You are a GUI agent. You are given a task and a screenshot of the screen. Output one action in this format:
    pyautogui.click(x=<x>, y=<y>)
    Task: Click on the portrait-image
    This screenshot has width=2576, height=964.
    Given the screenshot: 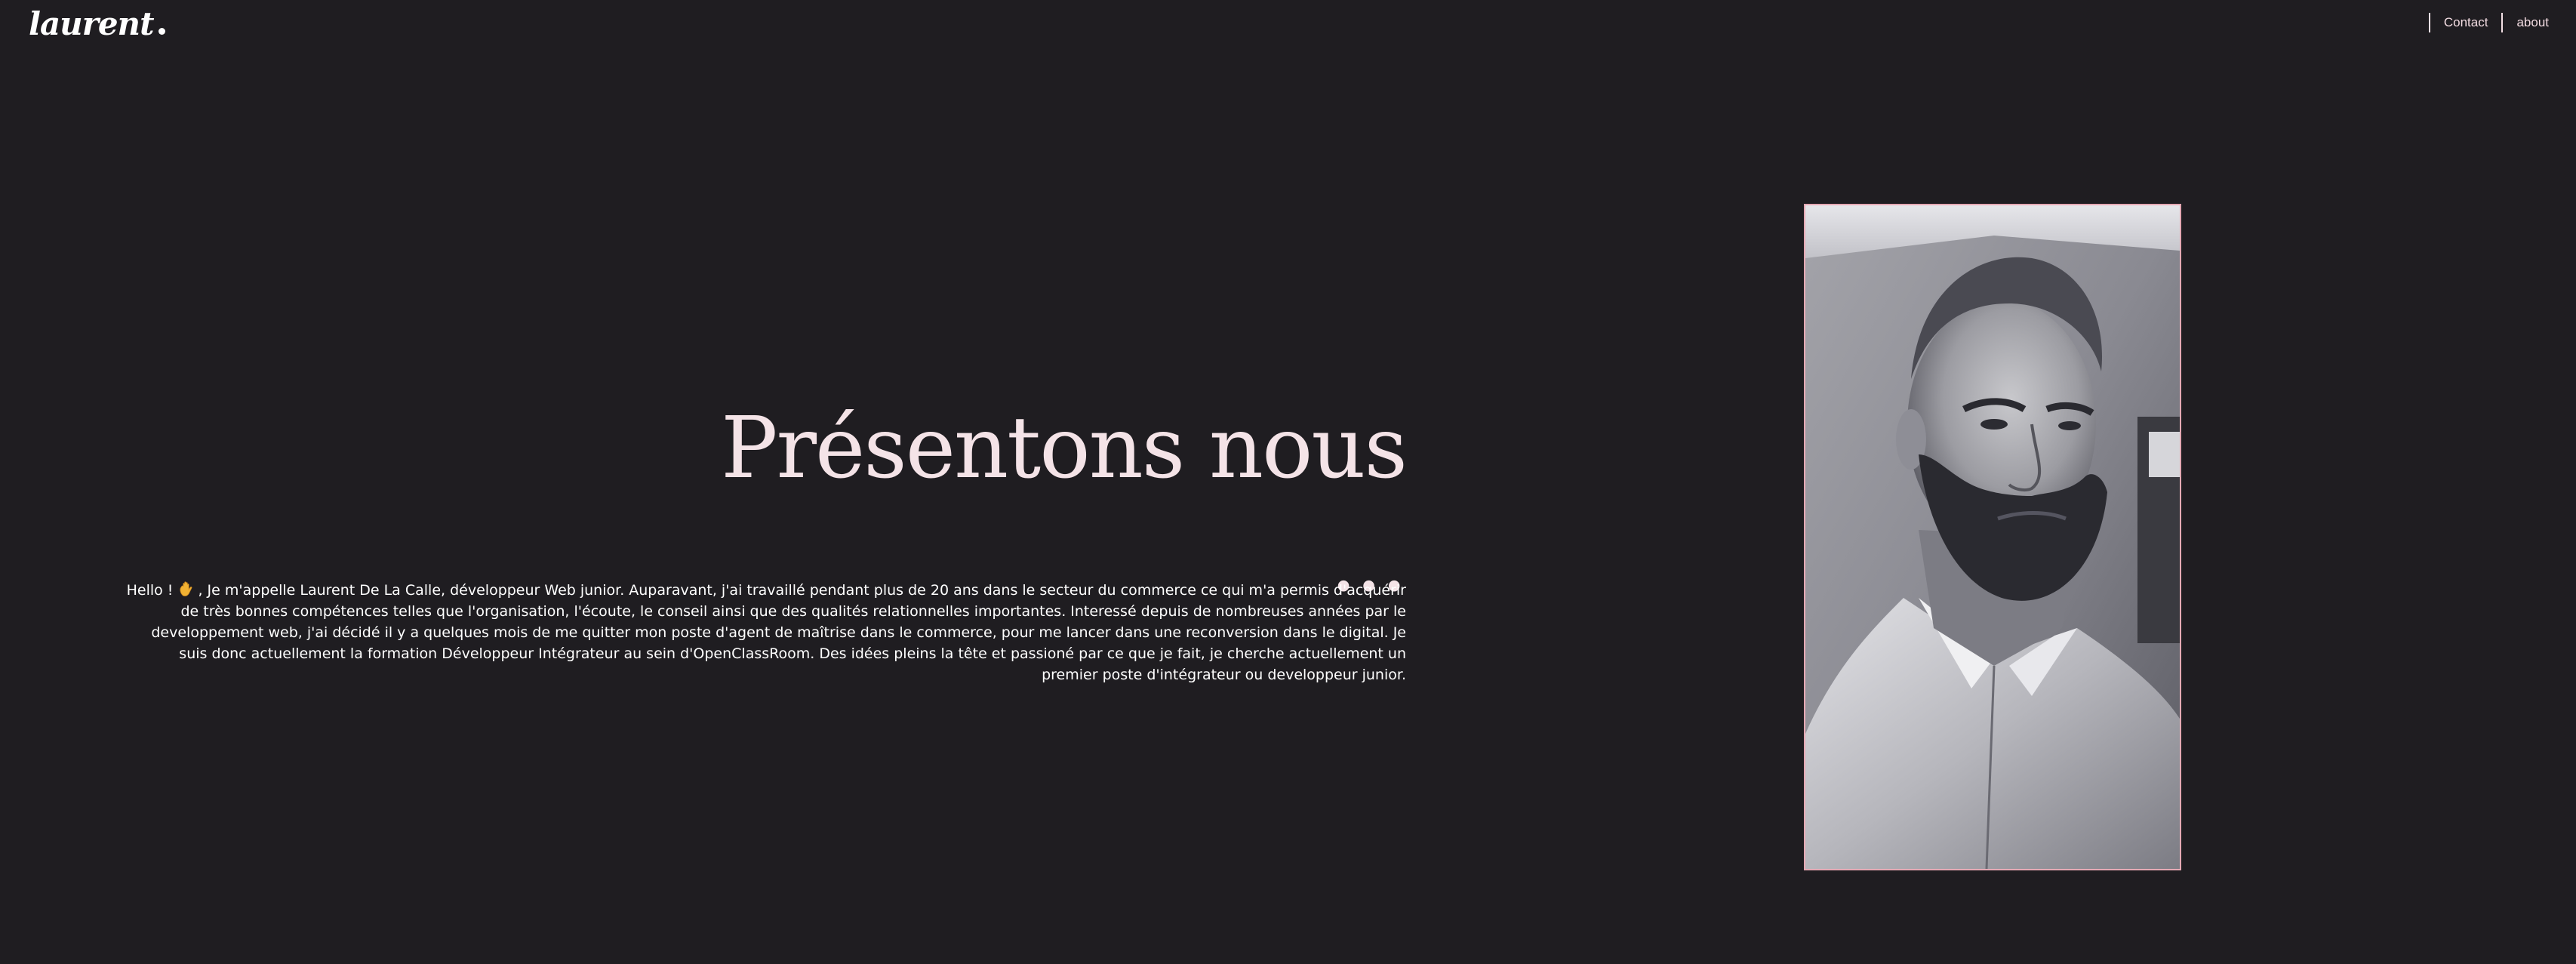 What is the action you would take?
    pyautogui.click(x=1993, y=537)
    